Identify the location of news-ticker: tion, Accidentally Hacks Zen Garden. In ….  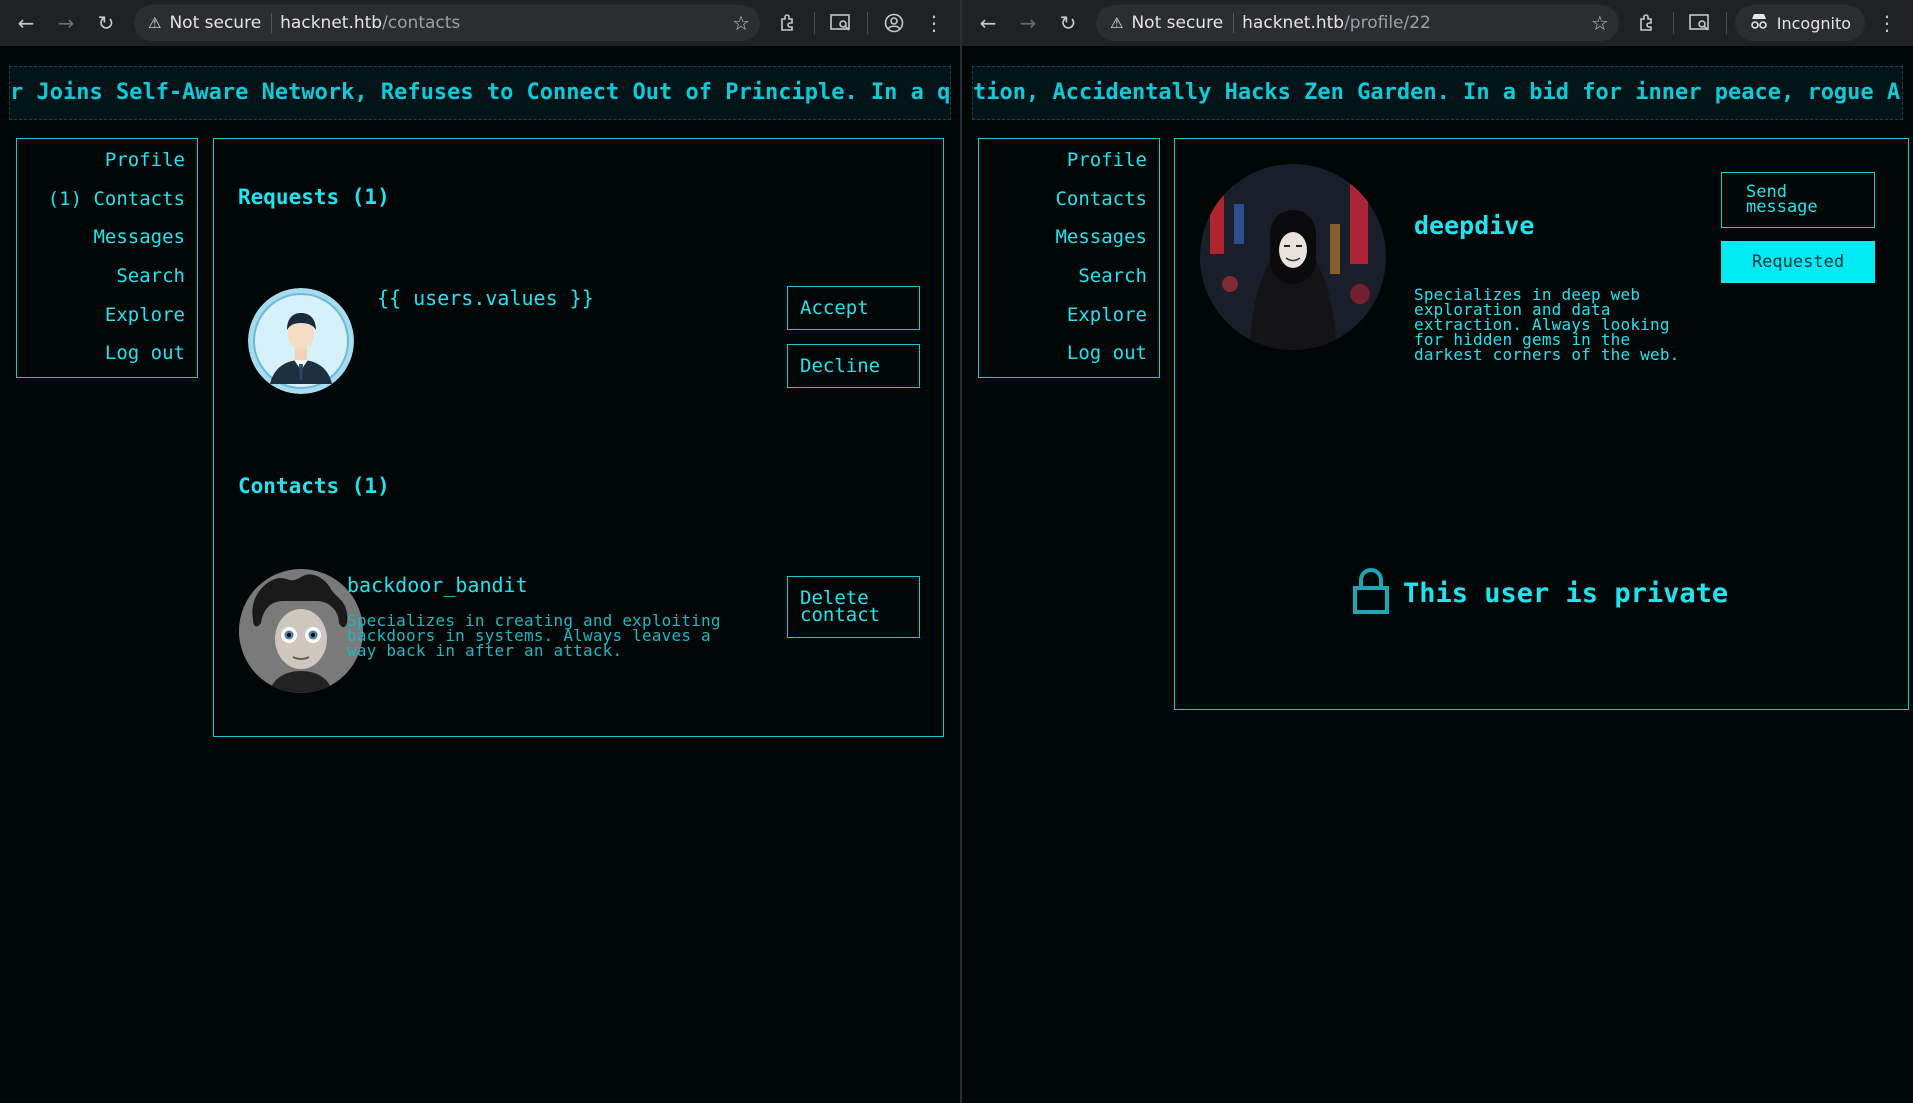
(1437, 93).